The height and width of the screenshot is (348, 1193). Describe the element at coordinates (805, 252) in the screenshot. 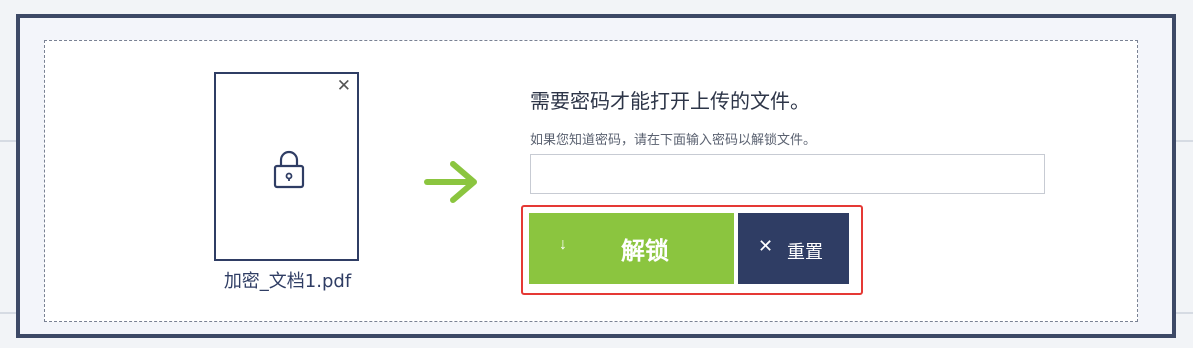

I see `reset-button-label: 重置` at that location.